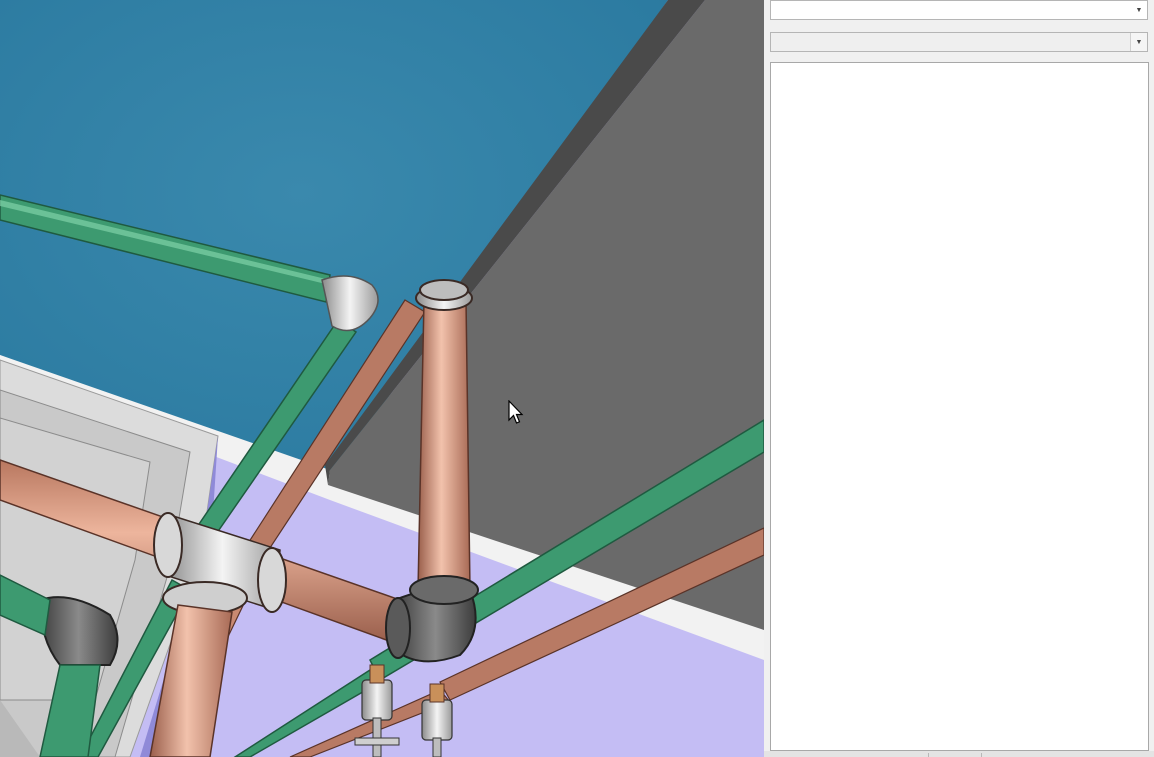 The height and width of the screenshot is (757, 1154). Describe the element at coordinates (959, 42) in the screenshot. I see `instance-selector-dropdown: ▼` at that location.